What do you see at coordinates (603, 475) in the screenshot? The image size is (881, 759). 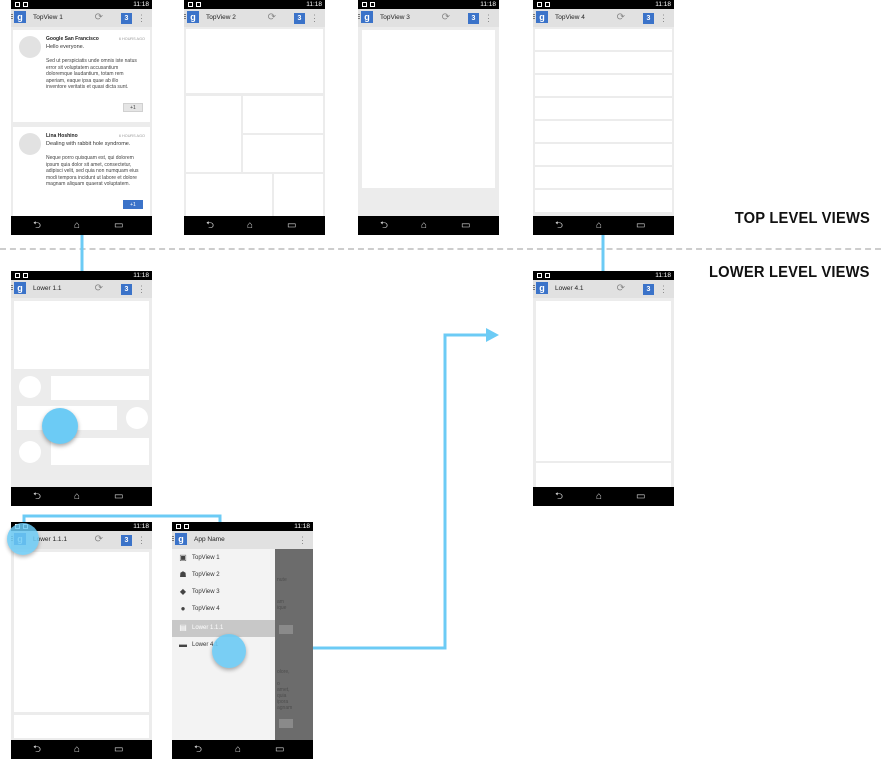 I see `footer-panel` at bounding box center [603, 475].